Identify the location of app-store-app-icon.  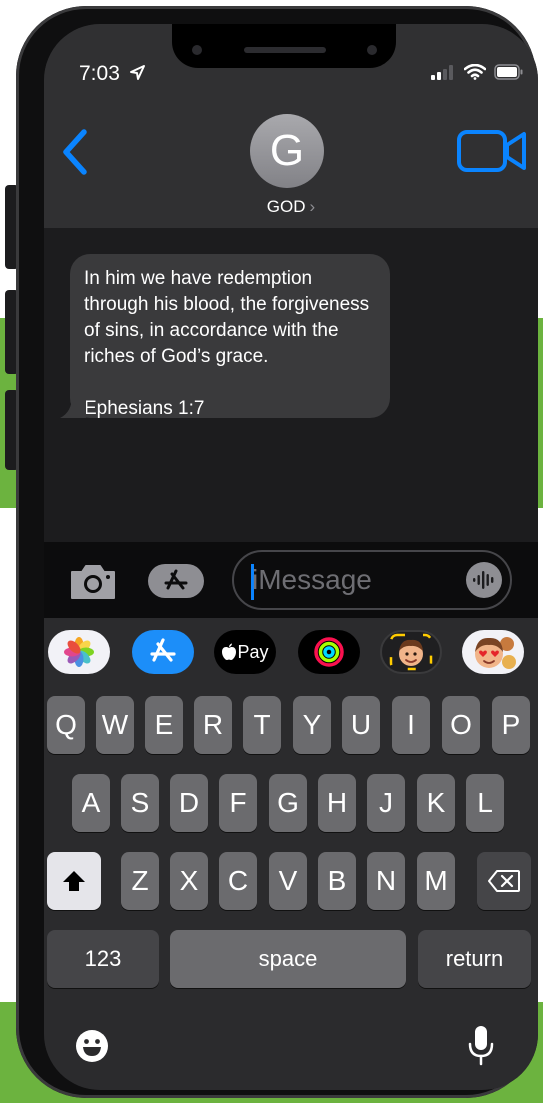
(163, 652).